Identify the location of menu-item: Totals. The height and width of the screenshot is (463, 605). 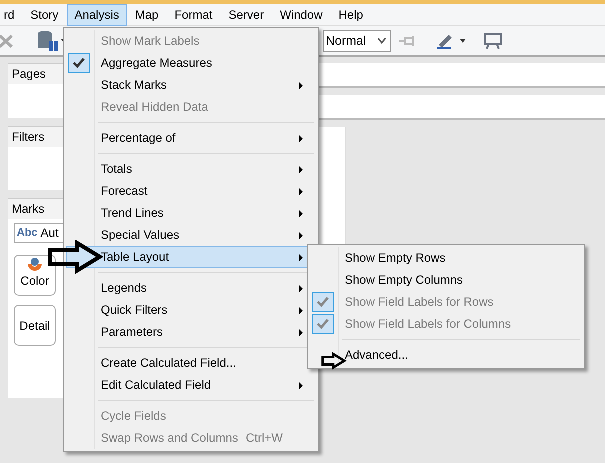
(191, 169).